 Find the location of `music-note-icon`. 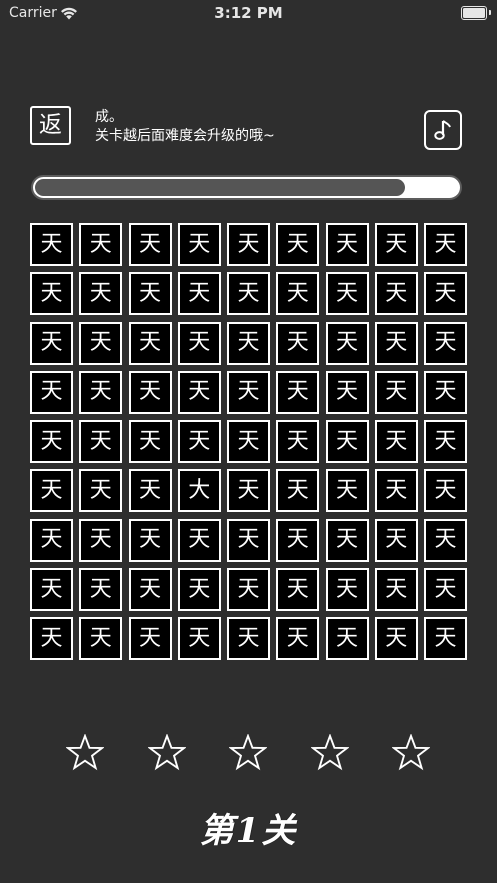

music-note-icon is located at coordinates (442, 130).